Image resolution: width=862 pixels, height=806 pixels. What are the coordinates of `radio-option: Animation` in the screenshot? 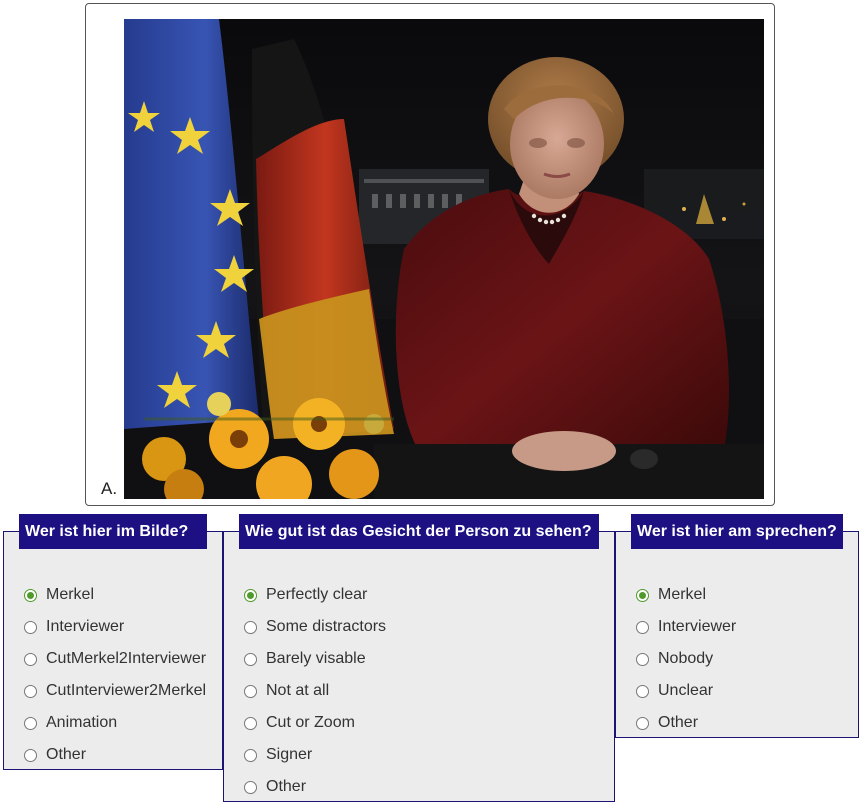 It's located at (115, 723).